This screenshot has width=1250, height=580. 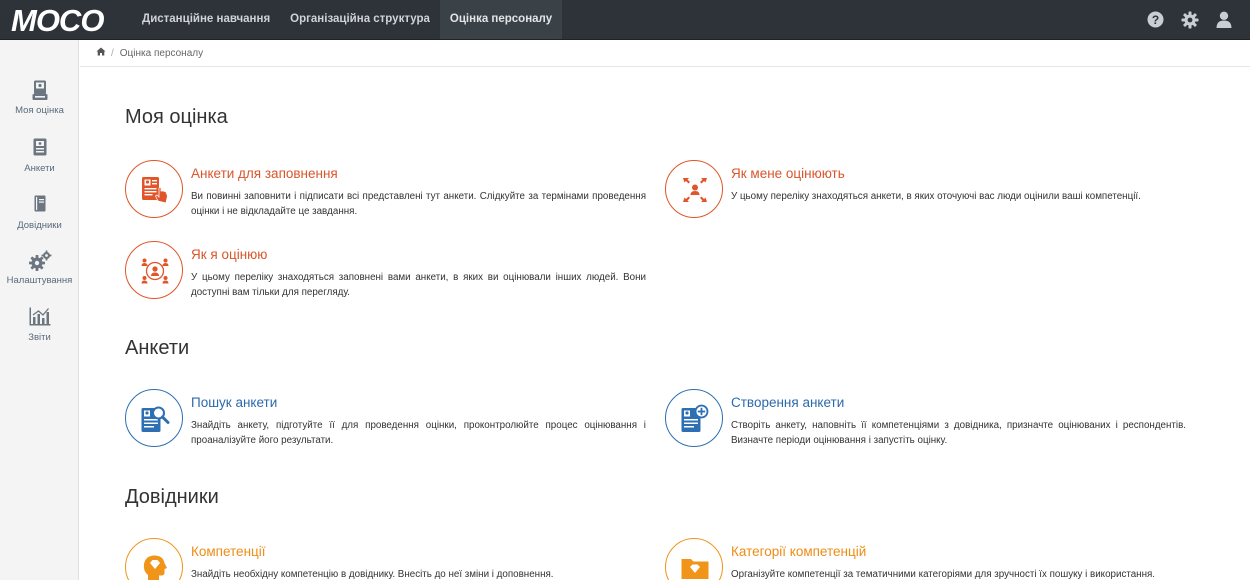 What do you see at coordinates (206, 19) in the screenshot?
I see `nav-distance-learning: Дистанційне навчання` at bounding box center [206, 19].